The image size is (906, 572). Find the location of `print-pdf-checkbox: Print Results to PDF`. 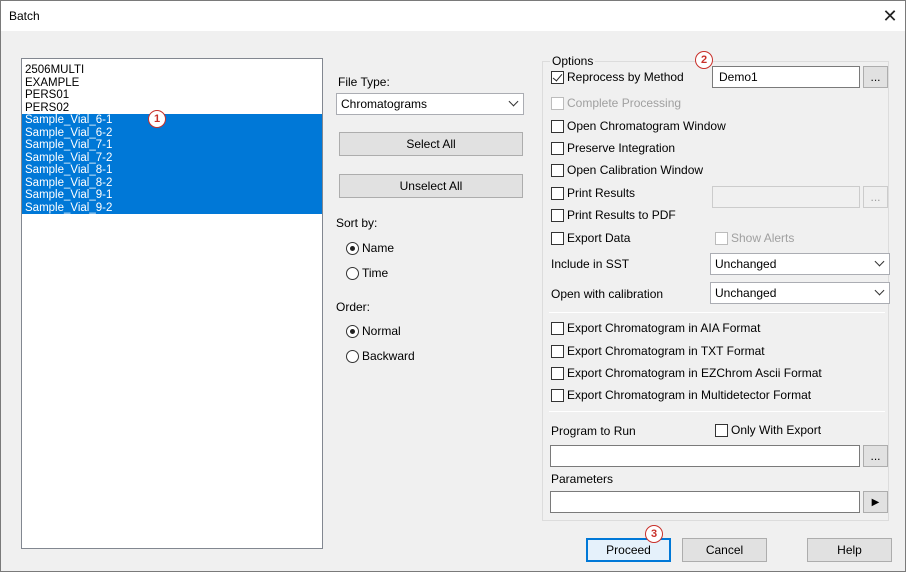

print-pdf-checkbox: Print Results to PDF is located at coordinates (613, 215).